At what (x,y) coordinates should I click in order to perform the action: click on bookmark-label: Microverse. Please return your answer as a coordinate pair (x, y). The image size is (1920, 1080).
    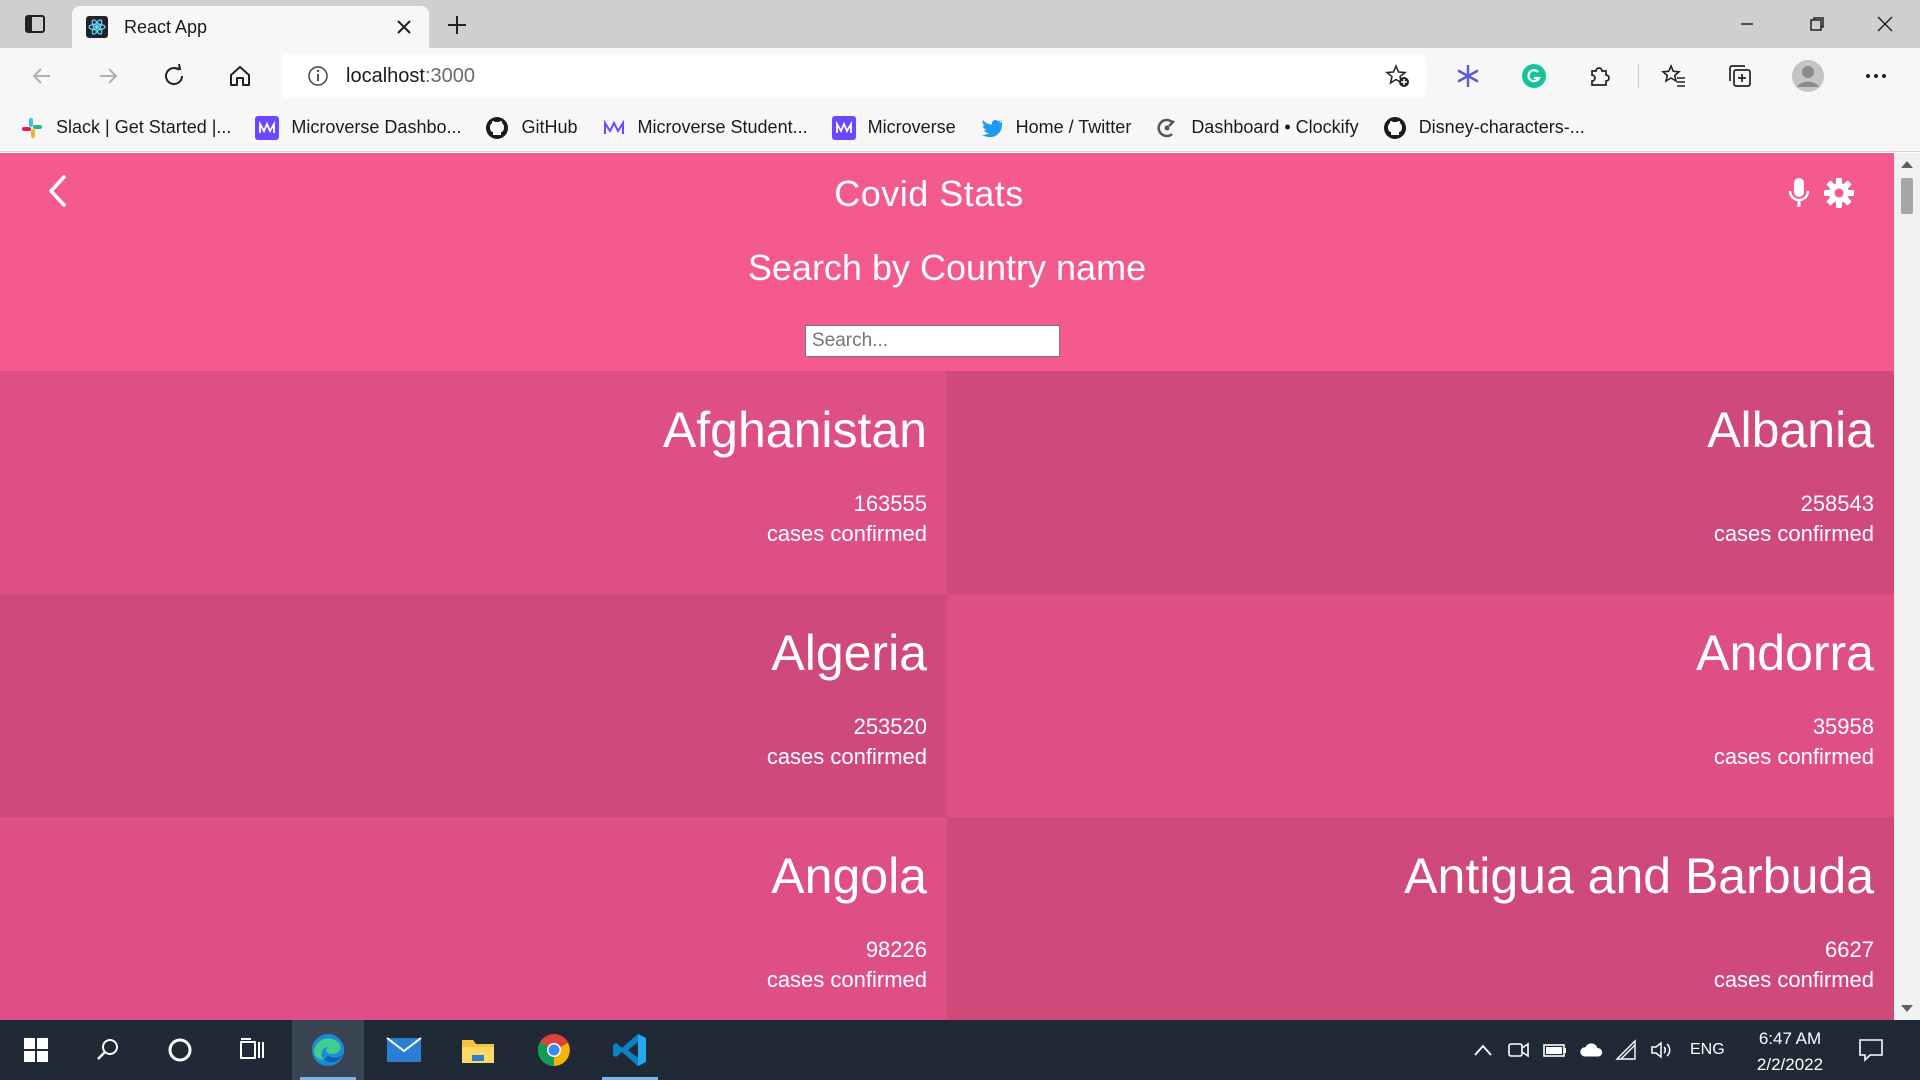
    Looking at the image, I should click on (911, 127).